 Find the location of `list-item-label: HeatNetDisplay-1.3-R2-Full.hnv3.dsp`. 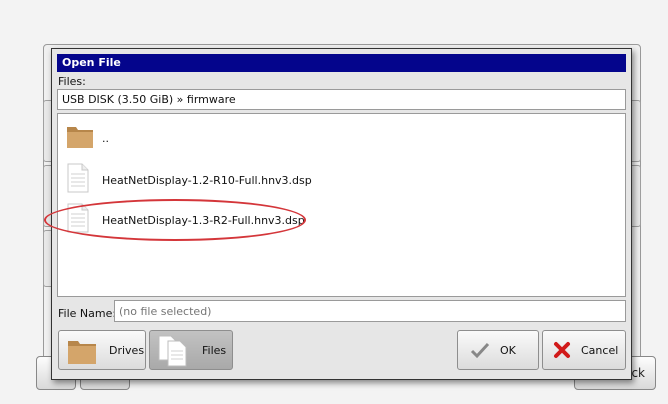

list-item-label: HeatNetDisplay-1.3-R2-Full.hnv3.dsp is located at coordinates (203, 220).